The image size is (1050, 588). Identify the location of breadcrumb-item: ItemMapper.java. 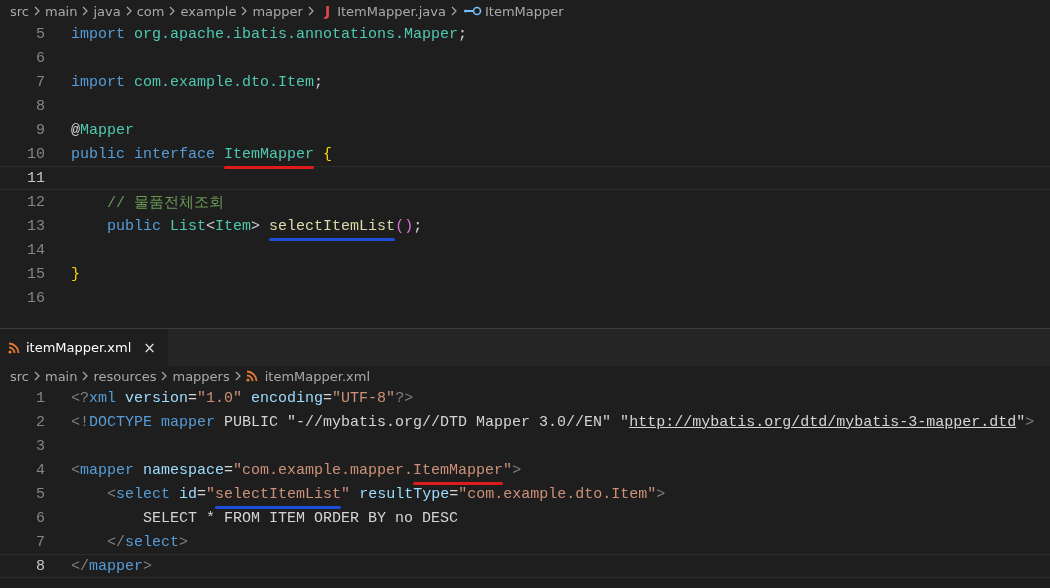
(391, 11).